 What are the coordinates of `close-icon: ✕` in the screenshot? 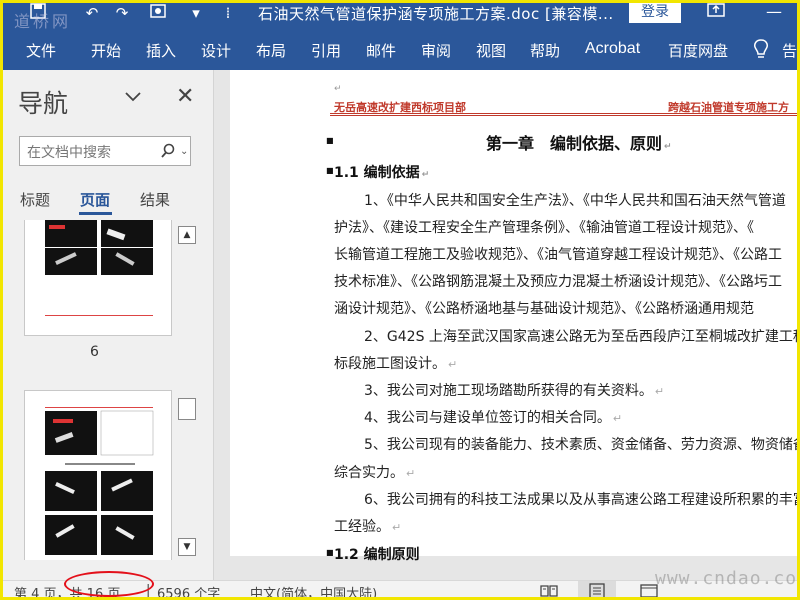 It's located at (185, 96).